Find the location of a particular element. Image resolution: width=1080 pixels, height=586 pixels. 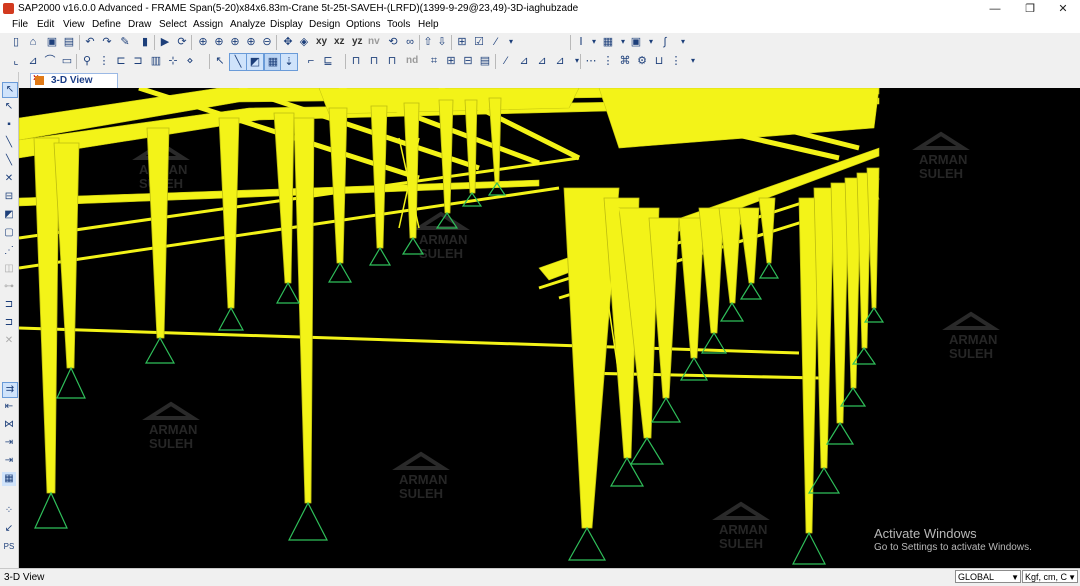

functions-icon: ⊹ is located at coordinates (173, 61).